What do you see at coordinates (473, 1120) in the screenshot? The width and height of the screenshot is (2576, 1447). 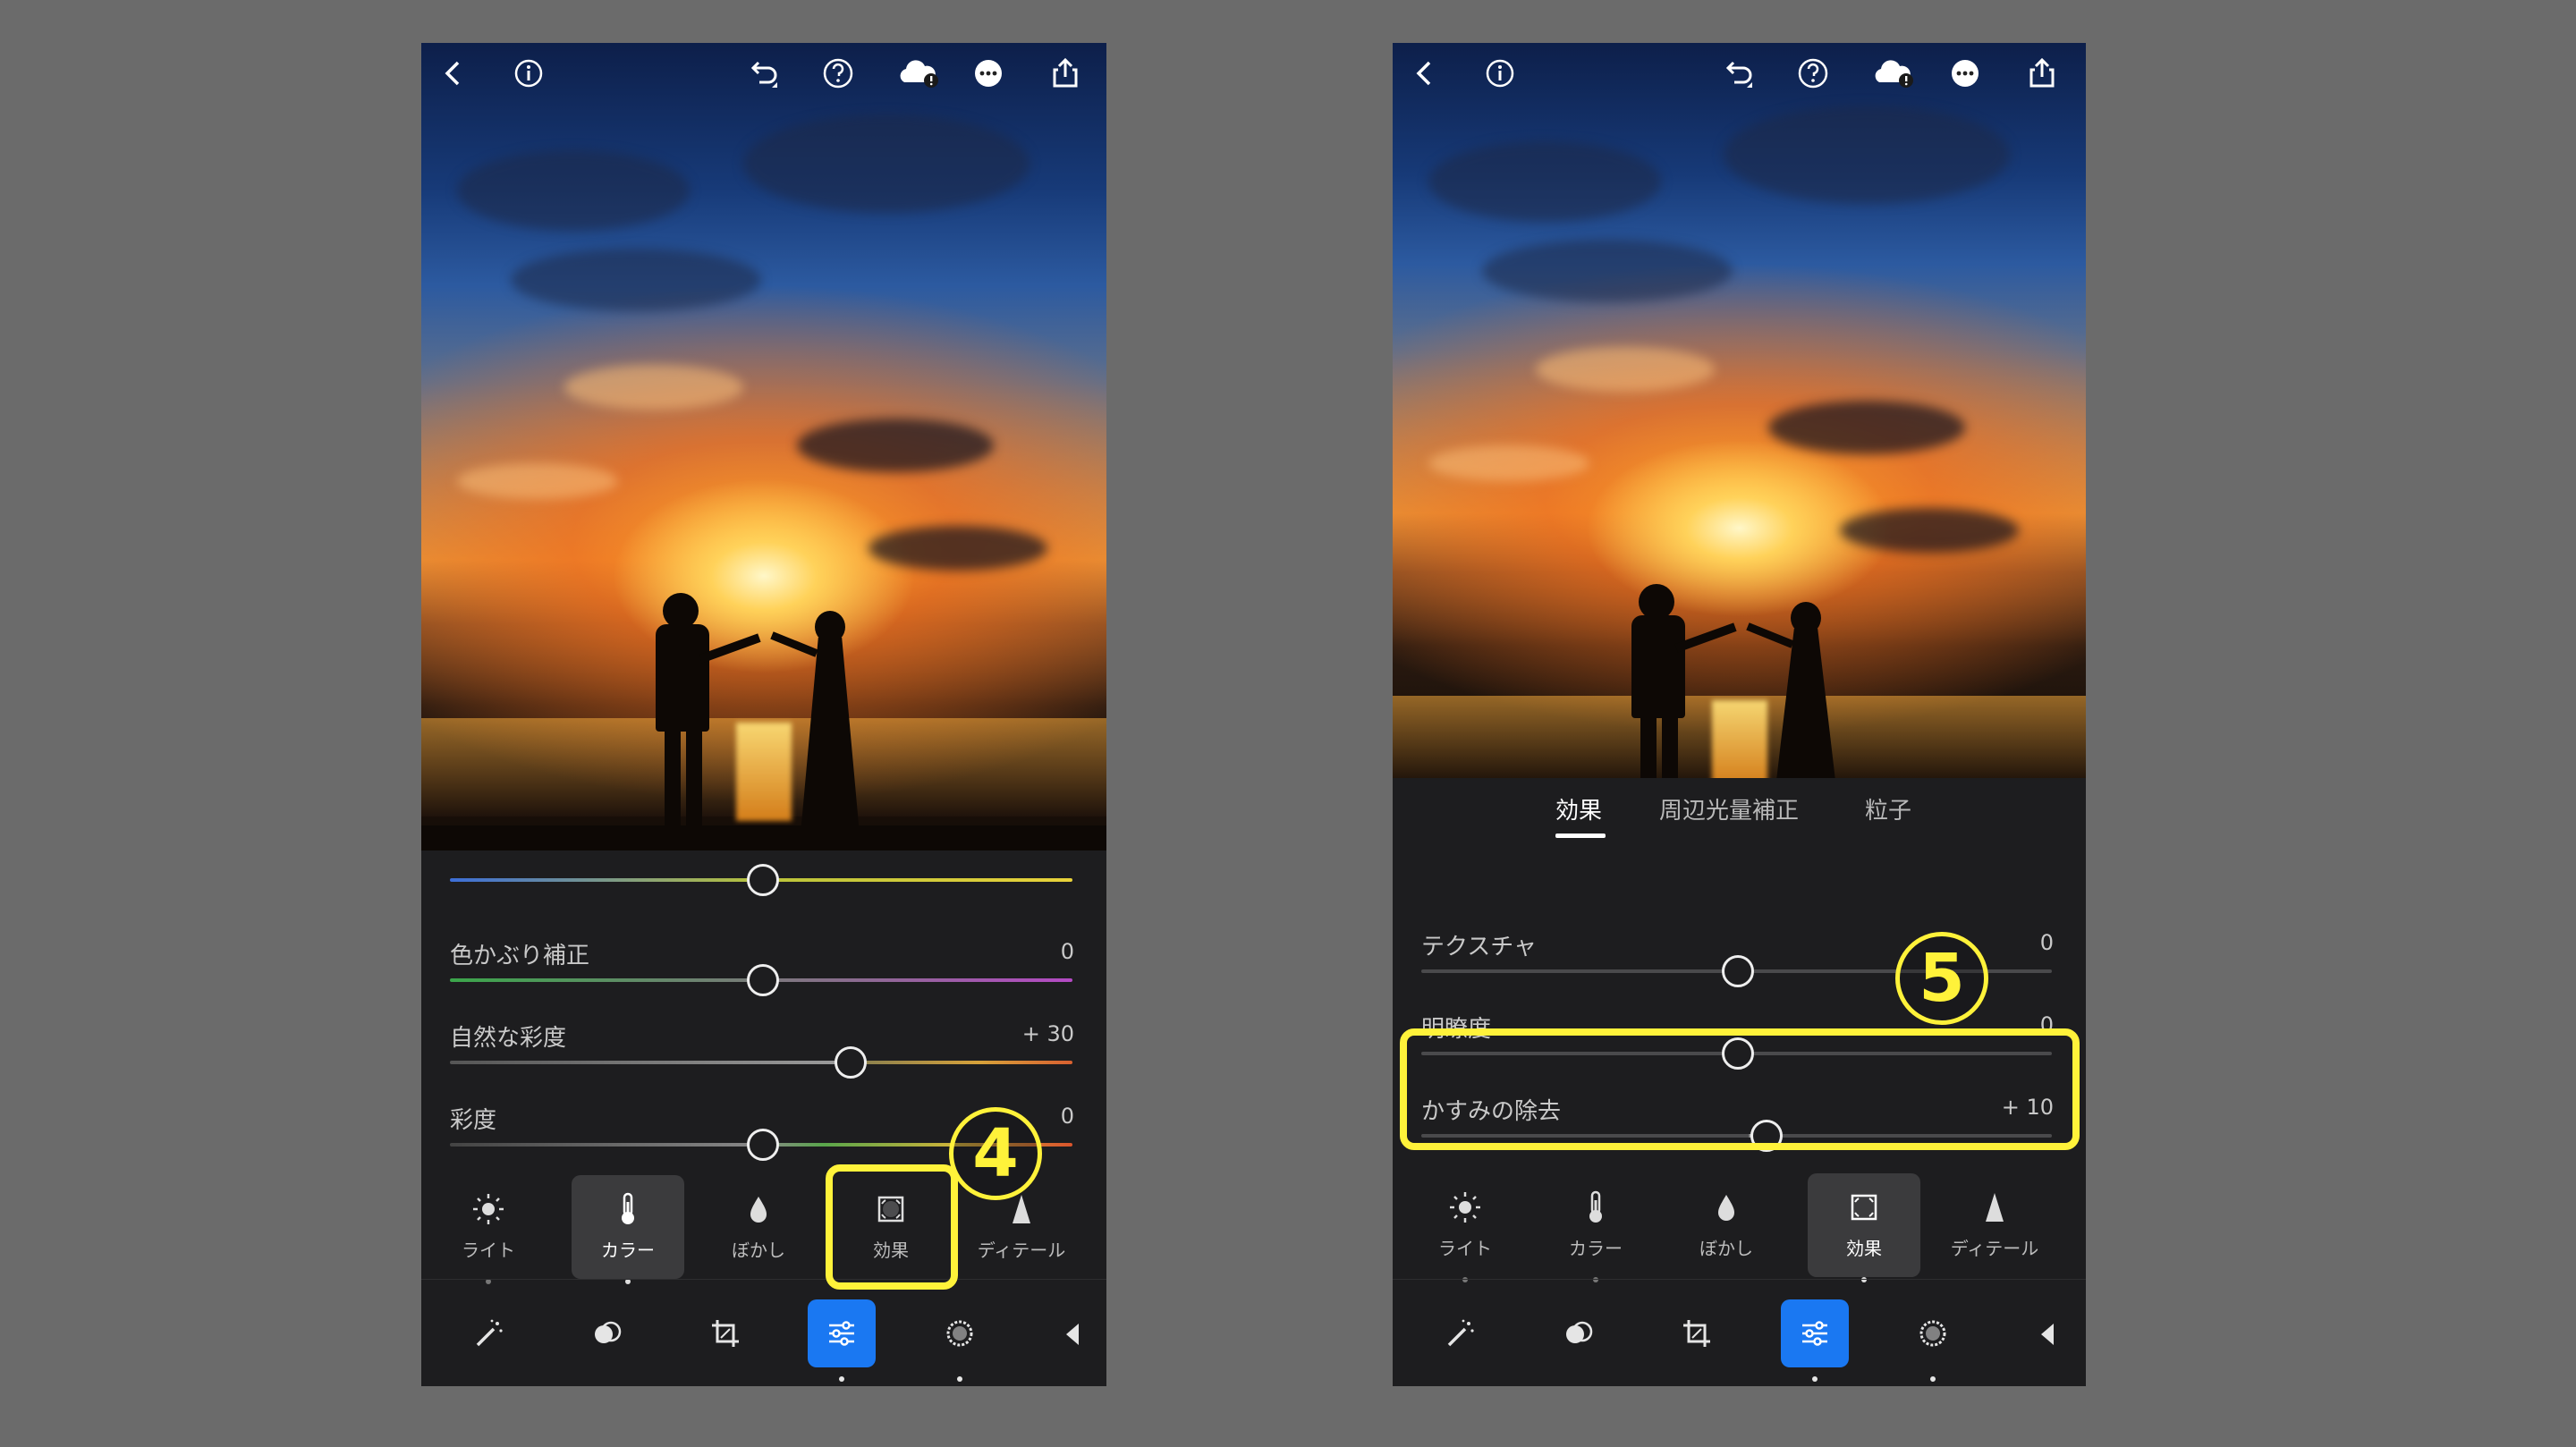 I see `saturation-label: 彩度` at bounding box center [473, 1120].